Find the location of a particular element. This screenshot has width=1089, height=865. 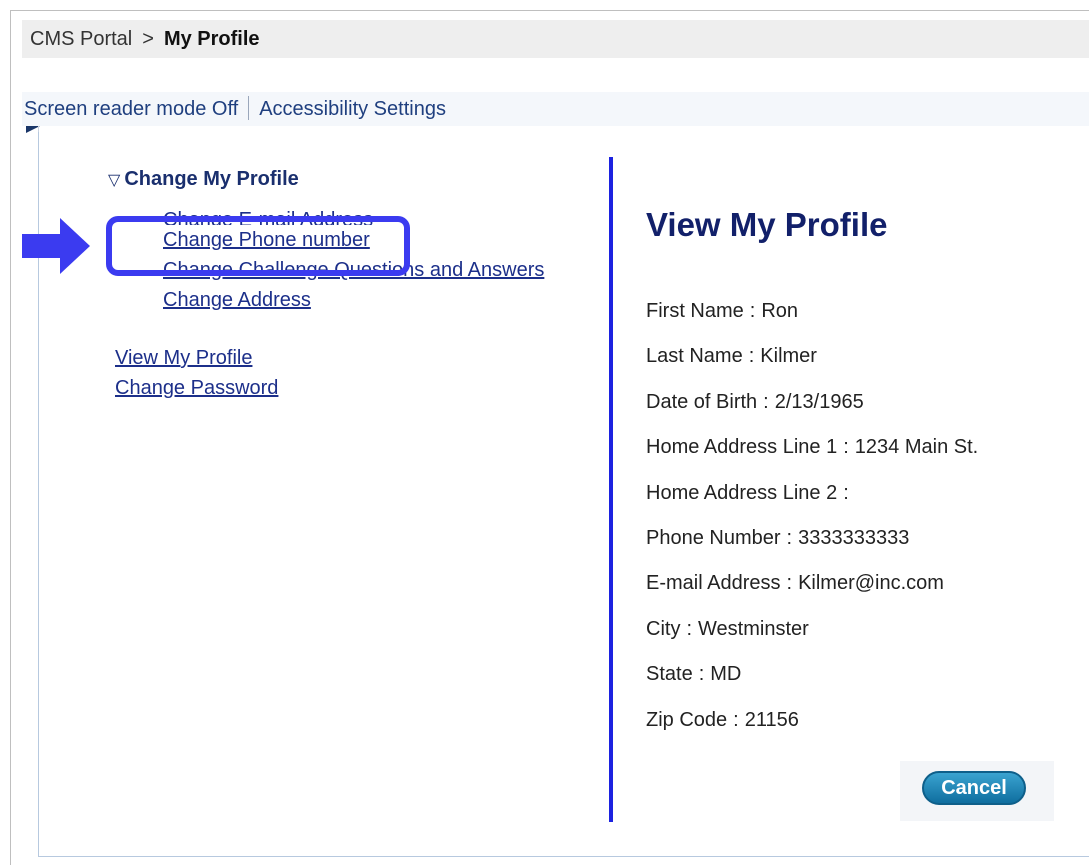

collapse-triangle-icon: ▽ is located at coordinates (114, 180).